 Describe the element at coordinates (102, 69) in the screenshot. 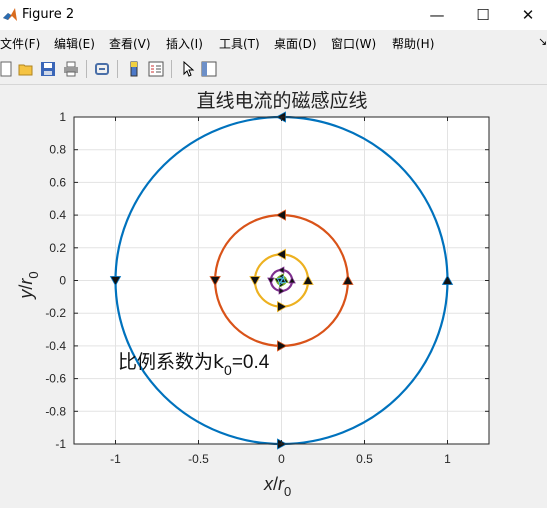

I see `link-icon` at that location.